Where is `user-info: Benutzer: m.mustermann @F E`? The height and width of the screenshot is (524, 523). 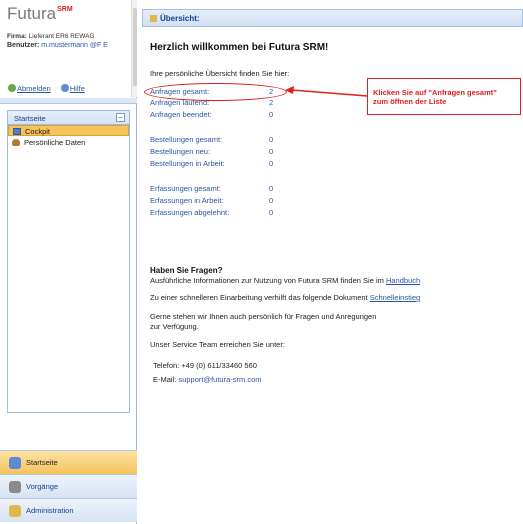 user-info: Benutzer: m.mustermann @F E is located at coordinates (69, 45).